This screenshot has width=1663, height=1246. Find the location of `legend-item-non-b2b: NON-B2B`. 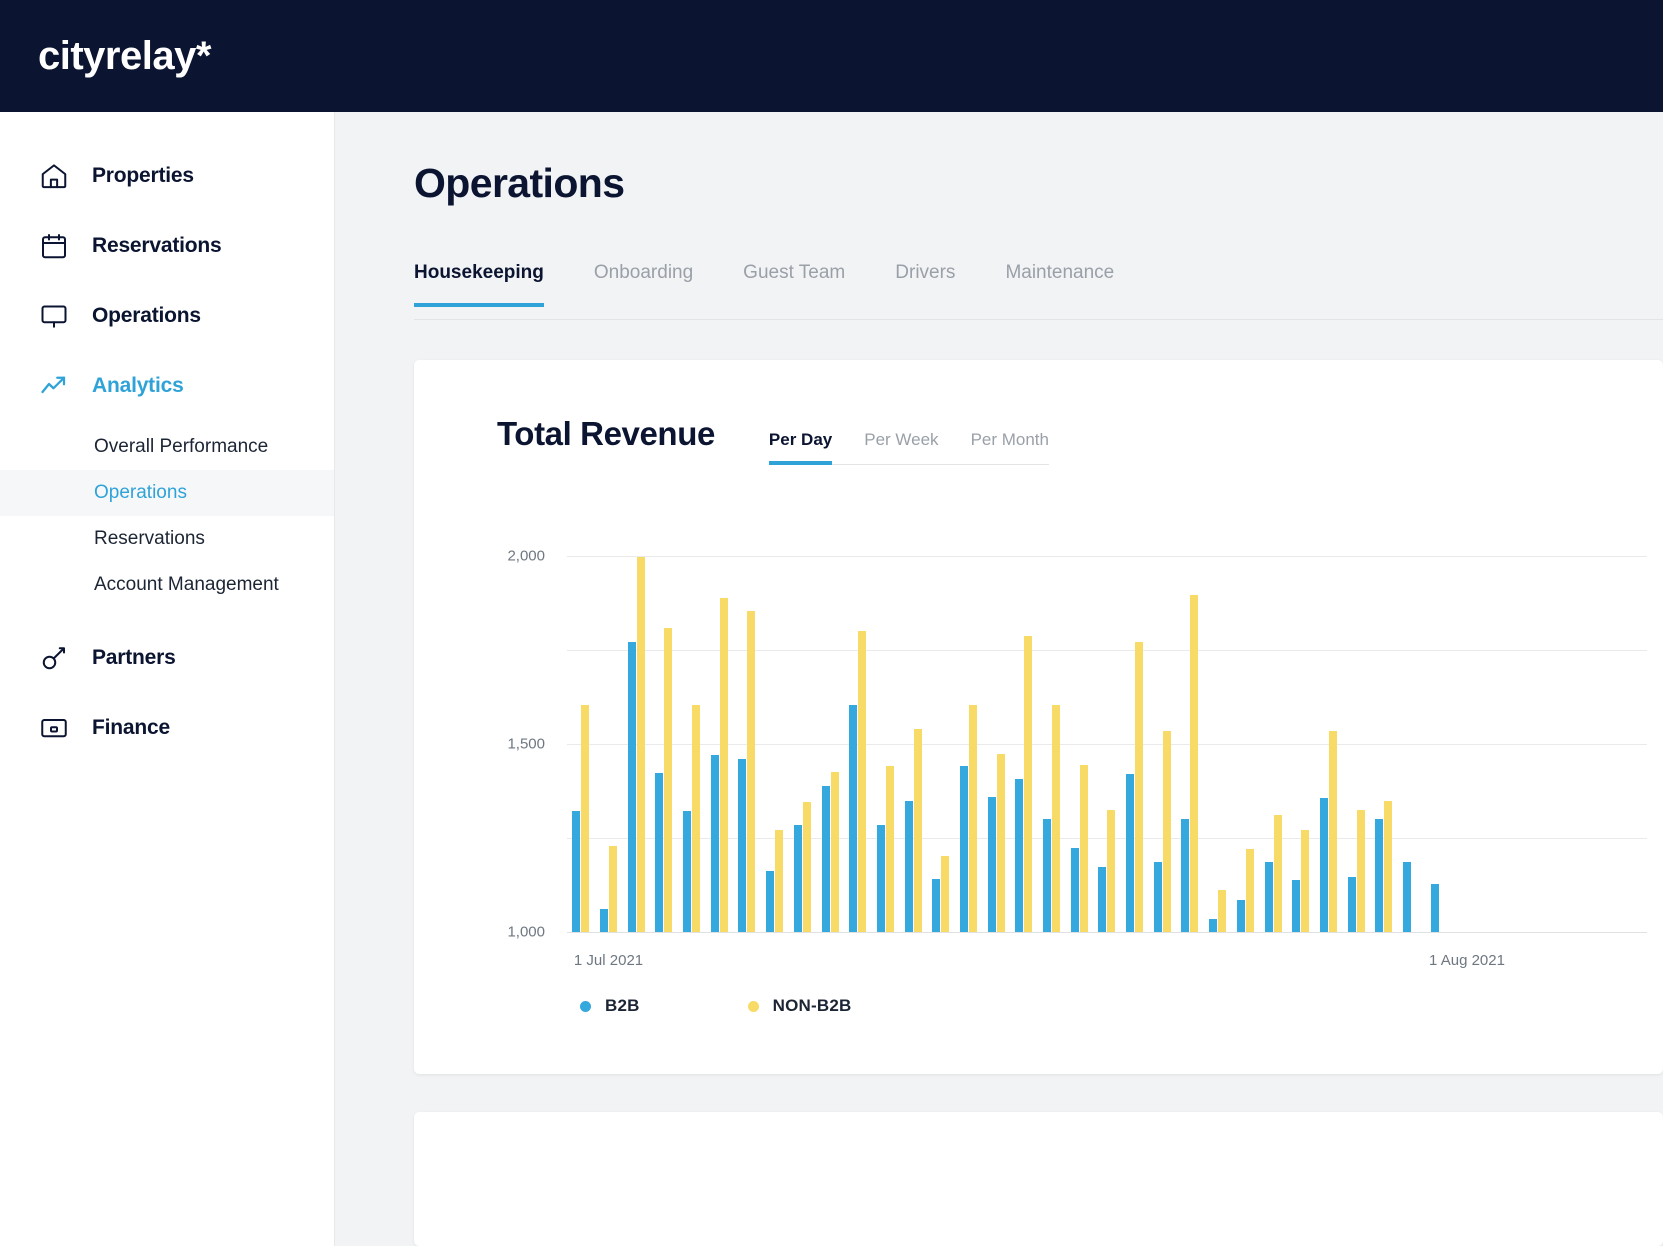

legend-item-non-b2b: NON-B2B is located at coordinates (799, 1006).